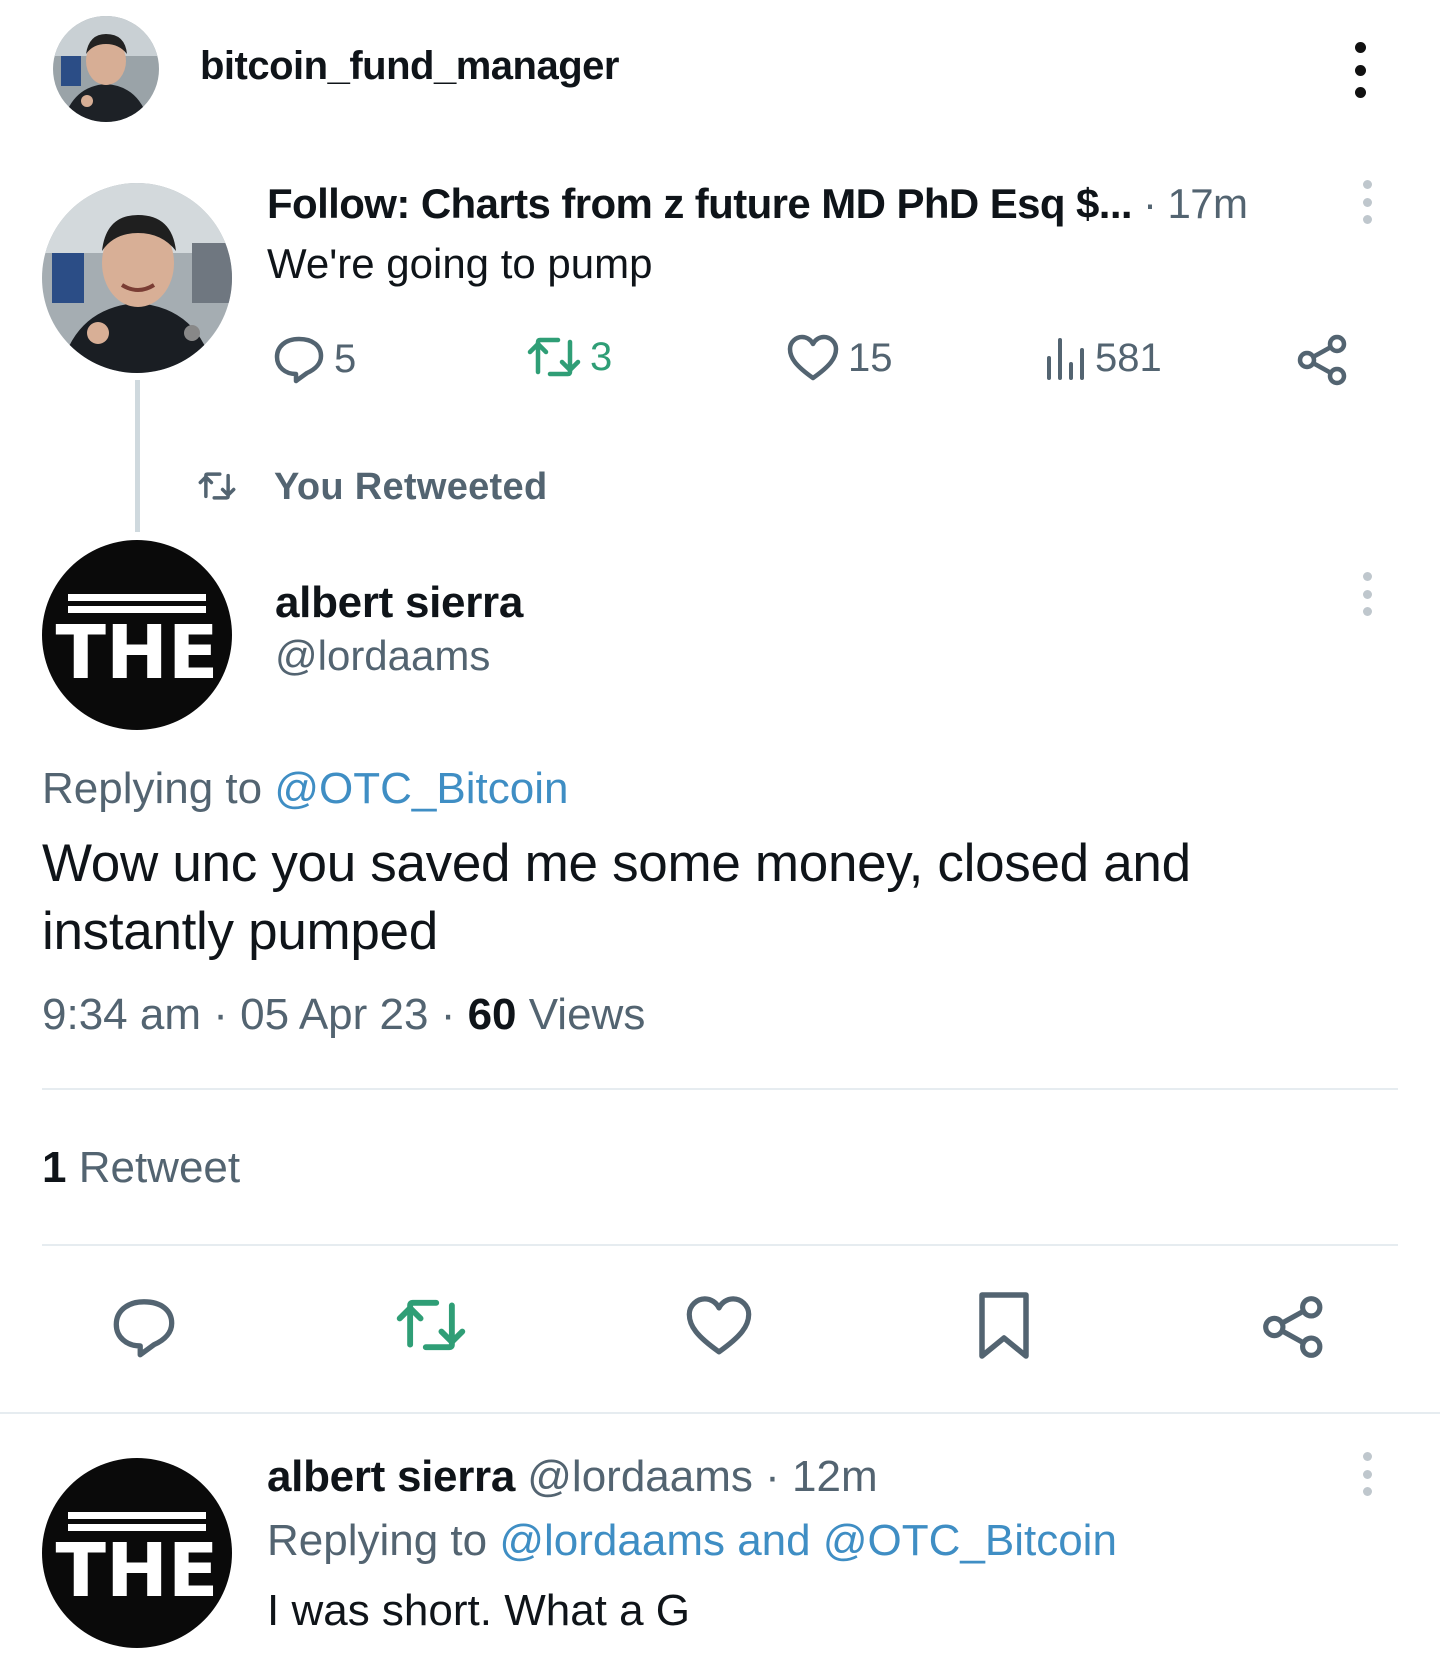  What do you see at coordinates (835, 1476) in the screenshot?
I see `reply-tweet-time: 12m` at bounding box center [835, 1476].